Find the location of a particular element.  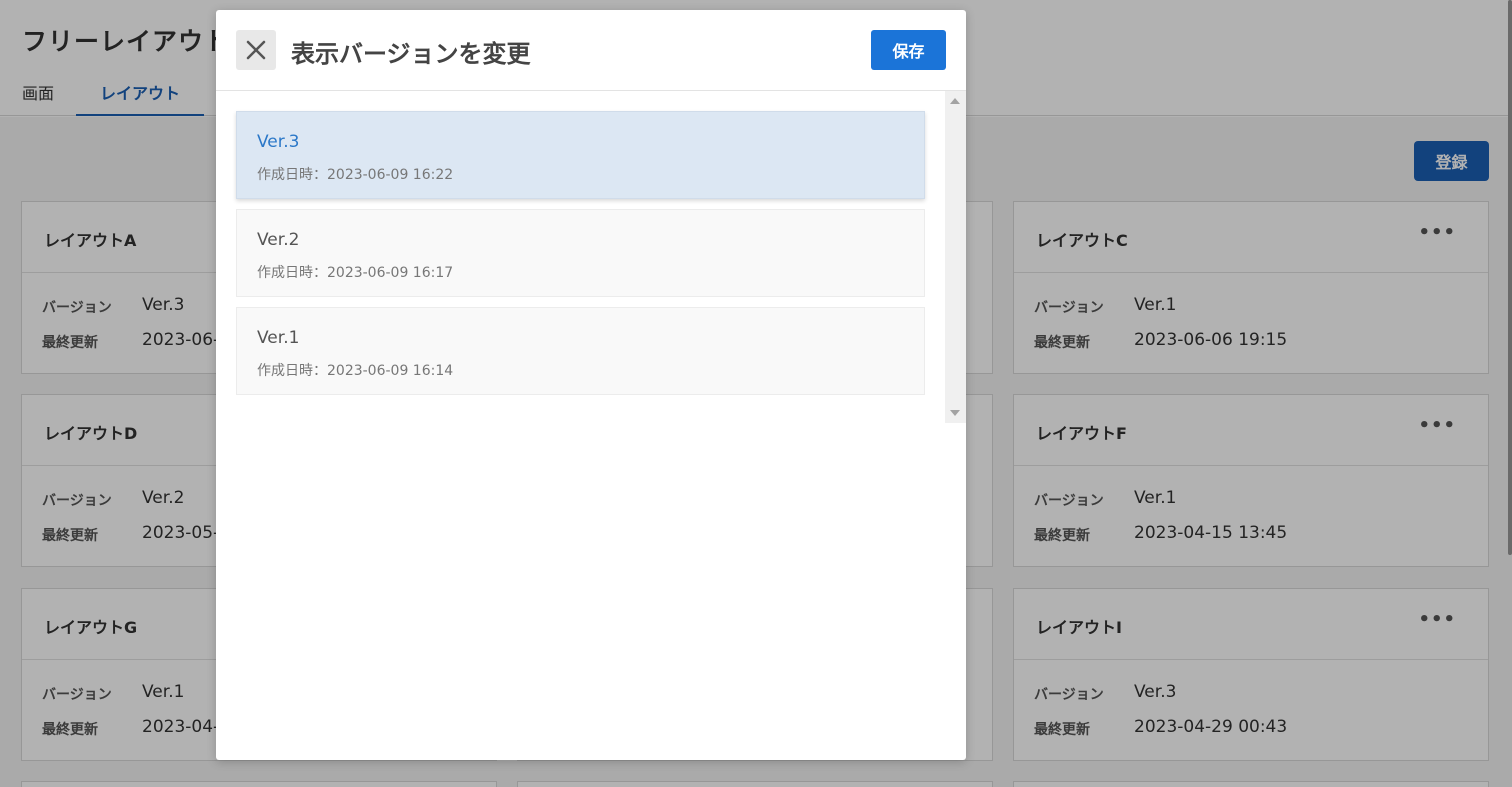

version-item: Ver.2 作成日時：2023-06-09 16:17 is located at coordinates (580, 253).